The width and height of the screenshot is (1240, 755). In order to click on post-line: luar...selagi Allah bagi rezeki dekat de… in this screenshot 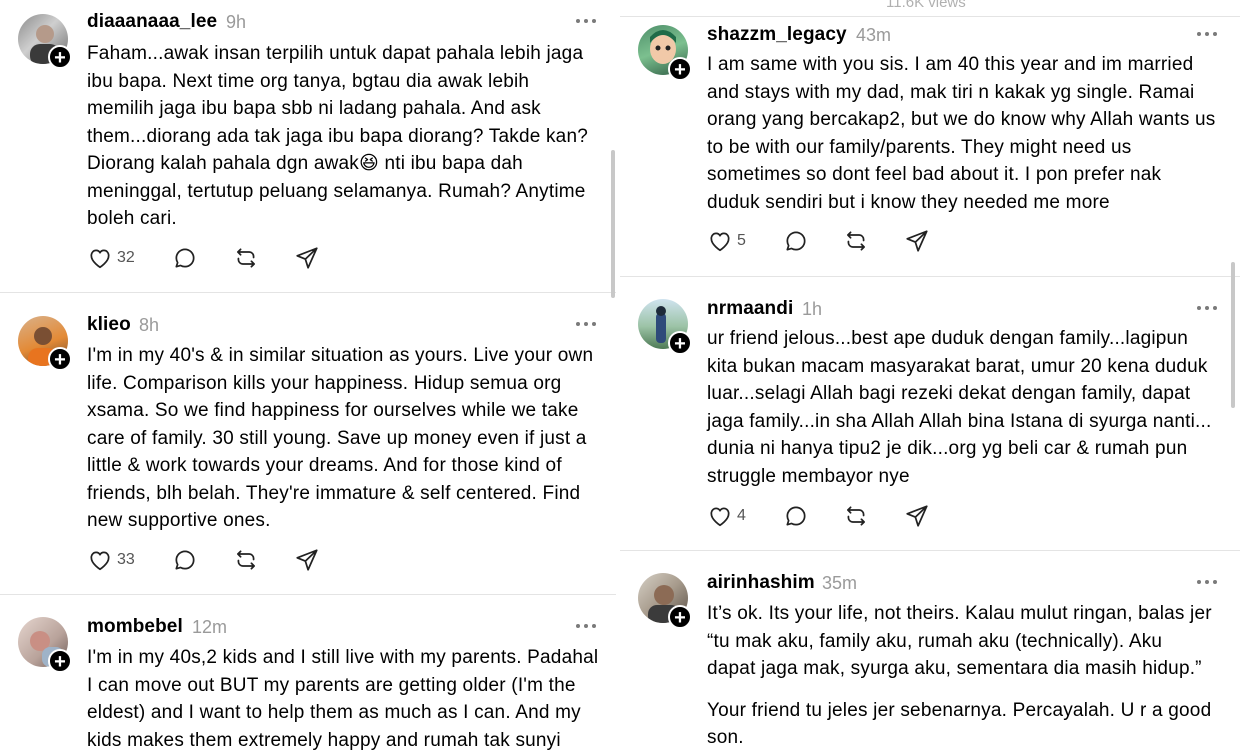, I will do `click(949, 393)`.